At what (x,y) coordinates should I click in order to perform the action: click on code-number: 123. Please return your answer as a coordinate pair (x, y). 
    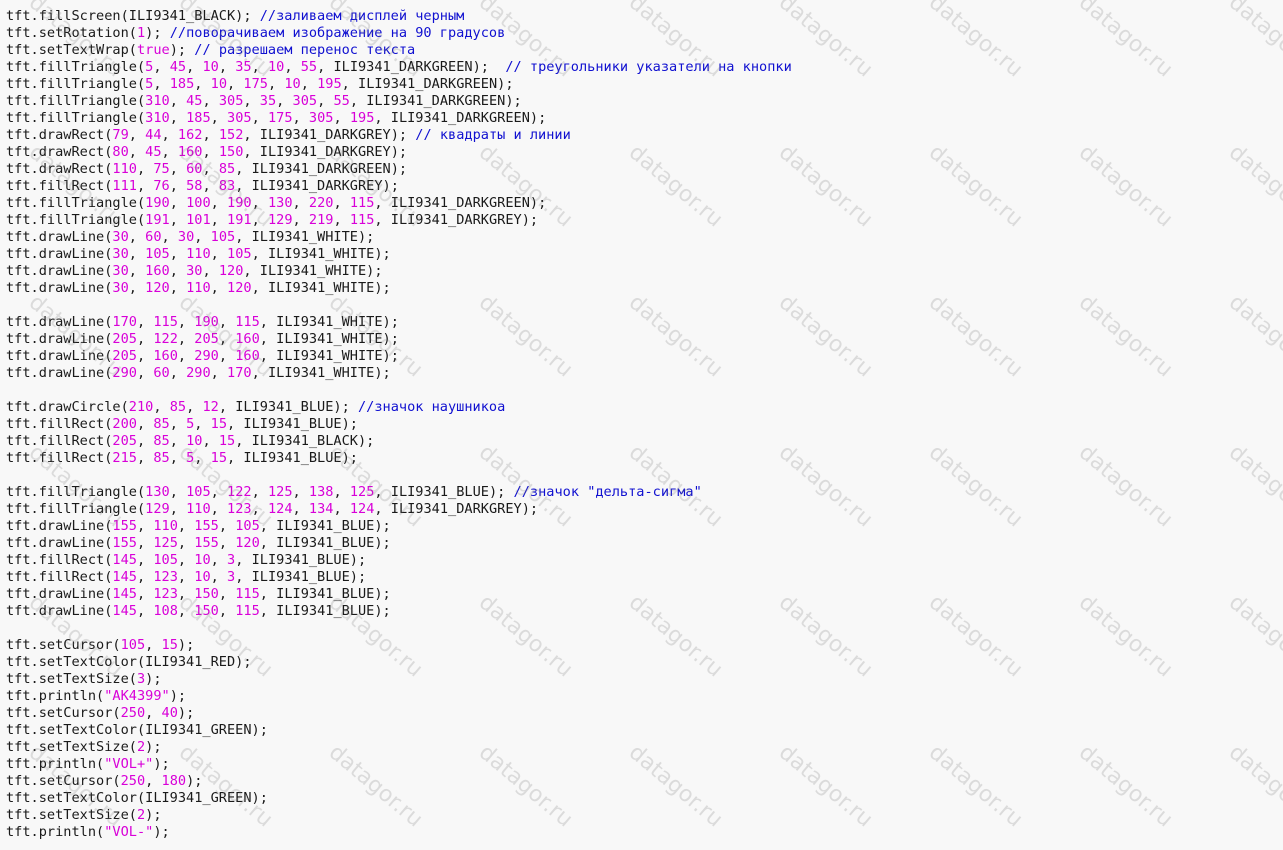
    Looking at the image, I should click on (165, 594).